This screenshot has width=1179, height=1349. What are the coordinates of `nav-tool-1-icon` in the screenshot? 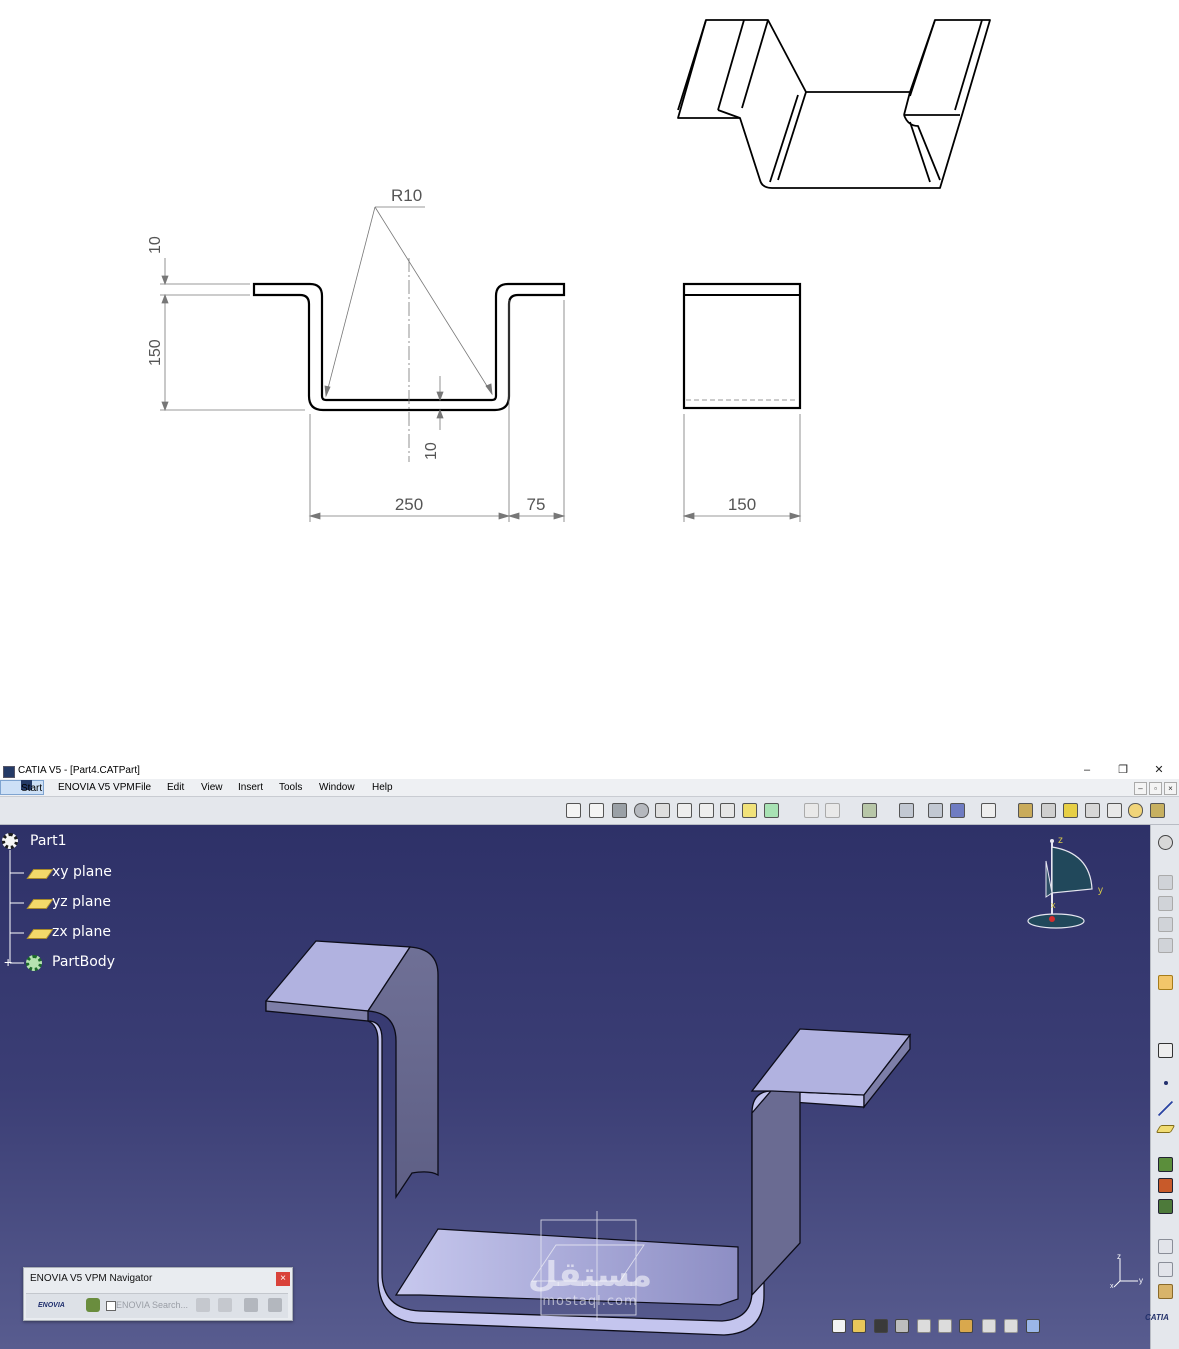 It's located at (203, 1305).